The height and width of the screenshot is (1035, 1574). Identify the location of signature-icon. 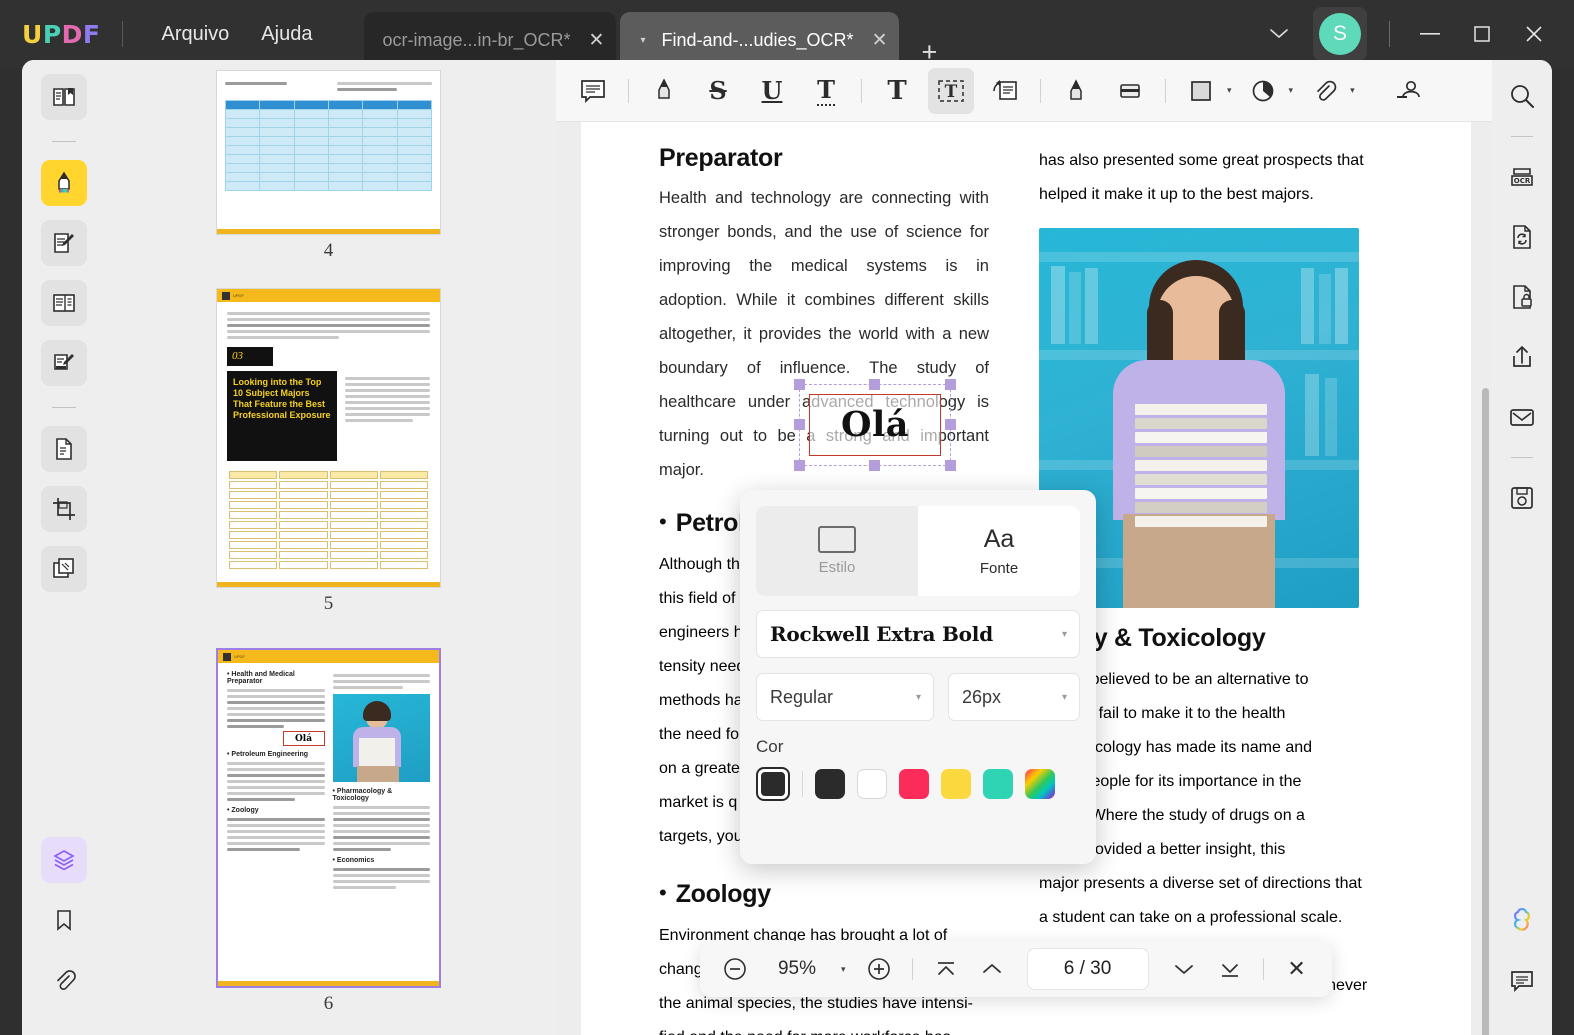
(1408, 91).